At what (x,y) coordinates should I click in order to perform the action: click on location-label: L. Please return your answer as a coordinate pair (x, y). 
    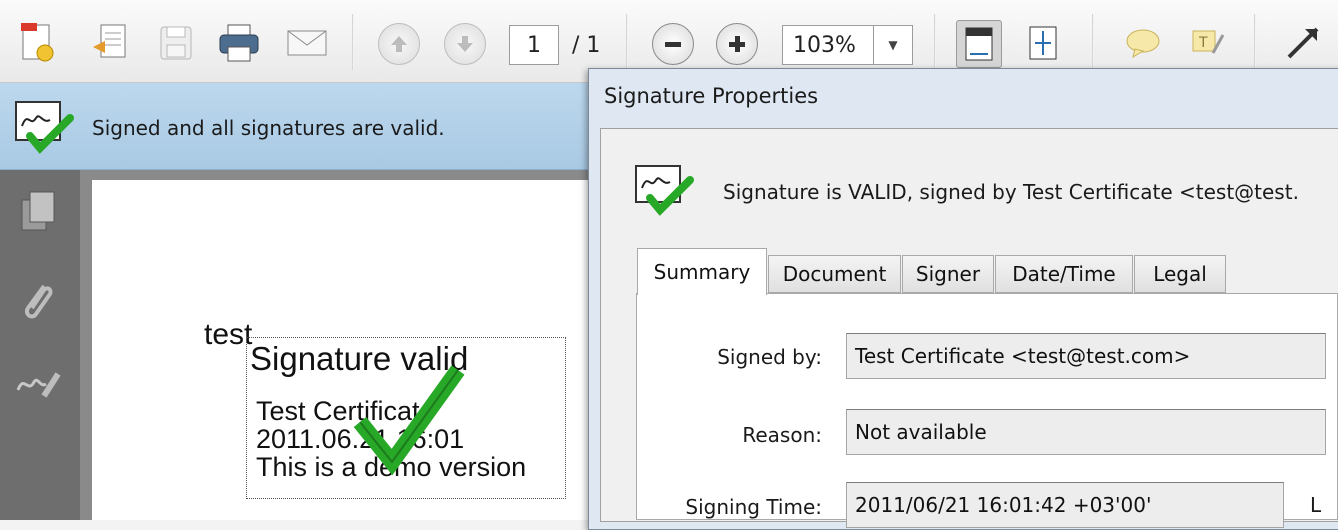
    Looking at the image, I should click on (1316, 505).